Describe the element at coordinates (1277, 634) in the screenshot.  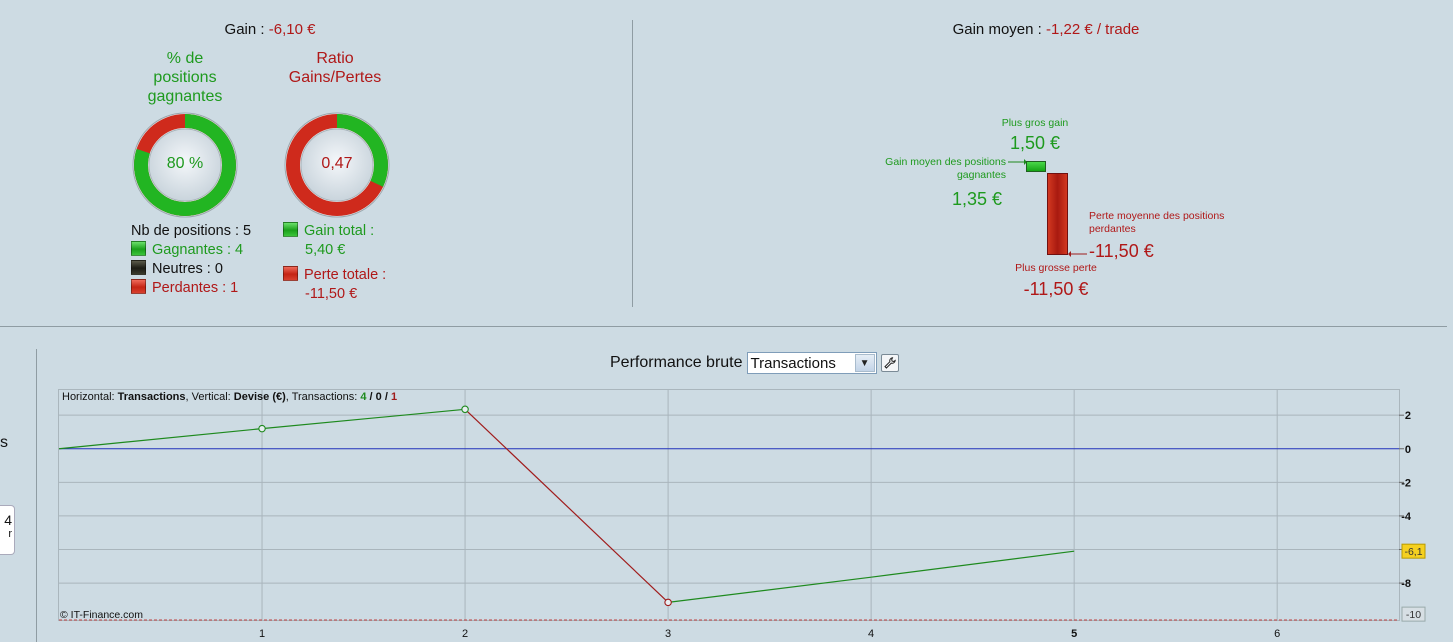
I see `x-tick-label: 6` at that location.